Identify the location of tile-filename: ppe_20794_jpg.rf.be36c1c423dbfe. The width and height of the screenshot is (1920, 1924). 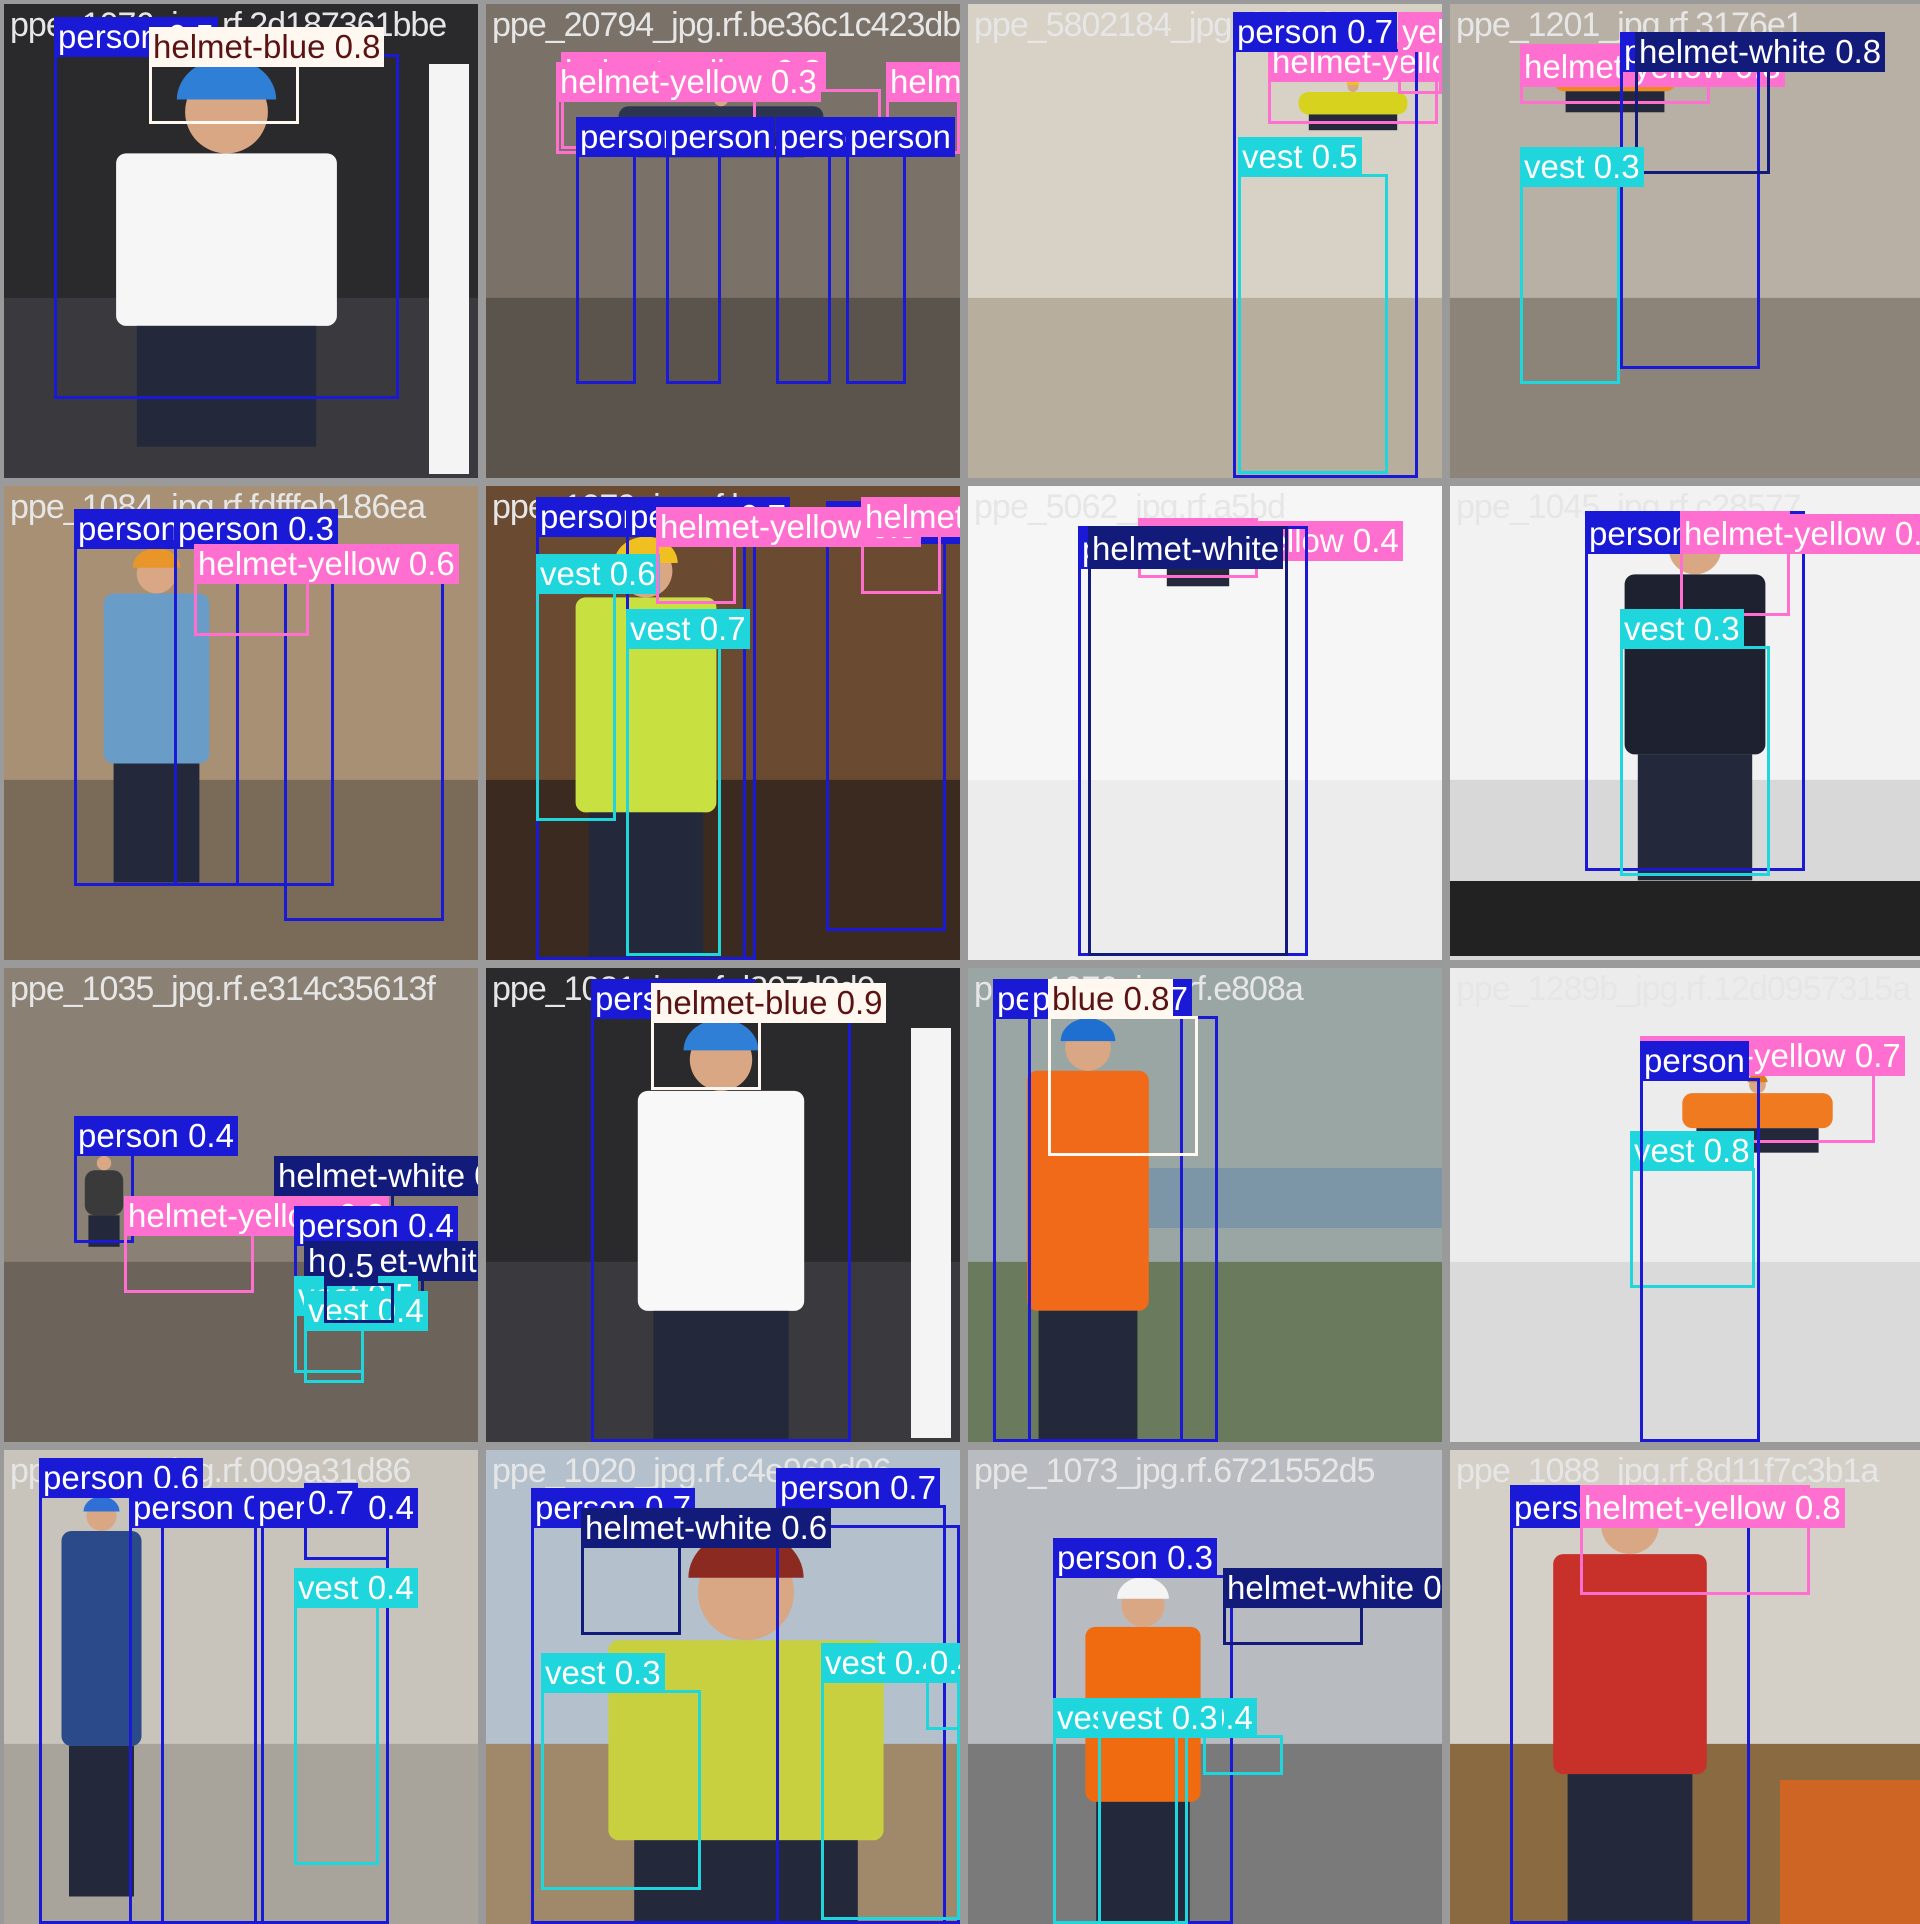
(726, 25).